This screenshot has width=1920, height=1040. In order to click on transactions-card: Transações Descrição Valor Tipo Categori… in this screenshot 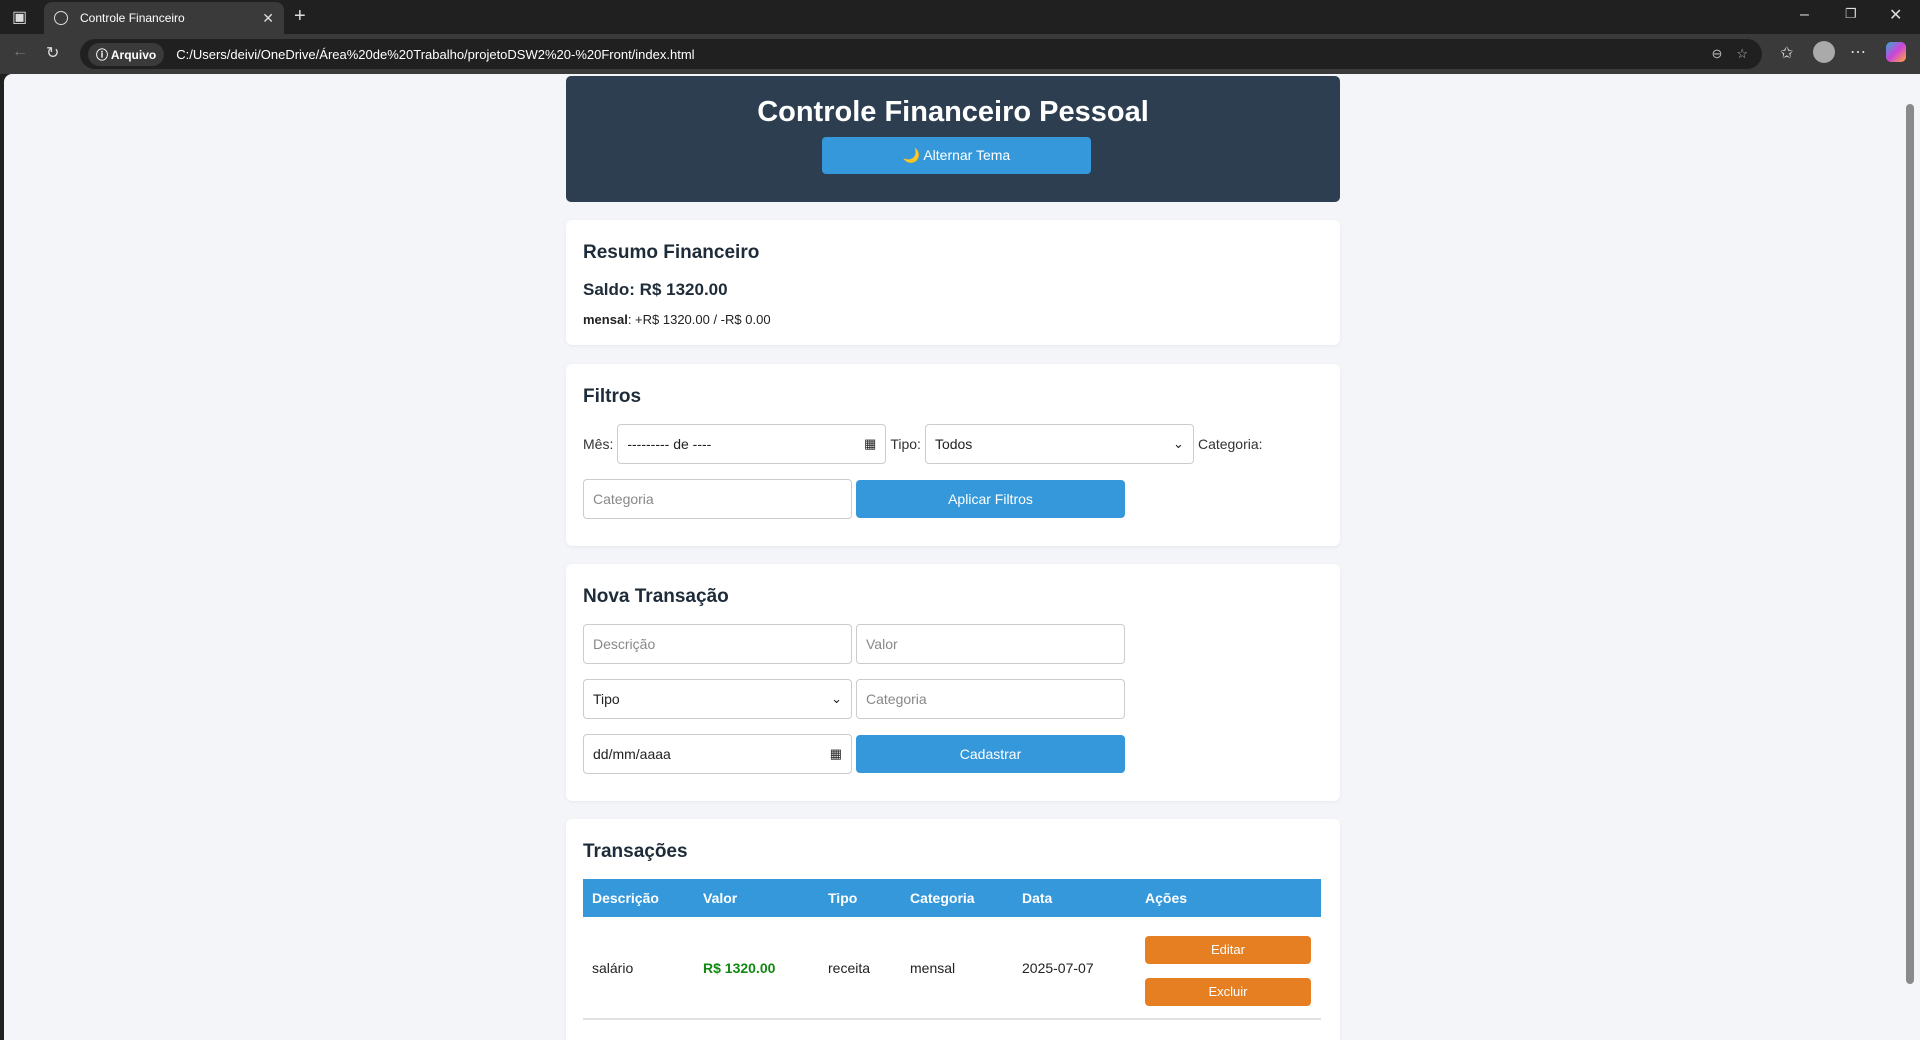, I will do `click(953, 929)`.